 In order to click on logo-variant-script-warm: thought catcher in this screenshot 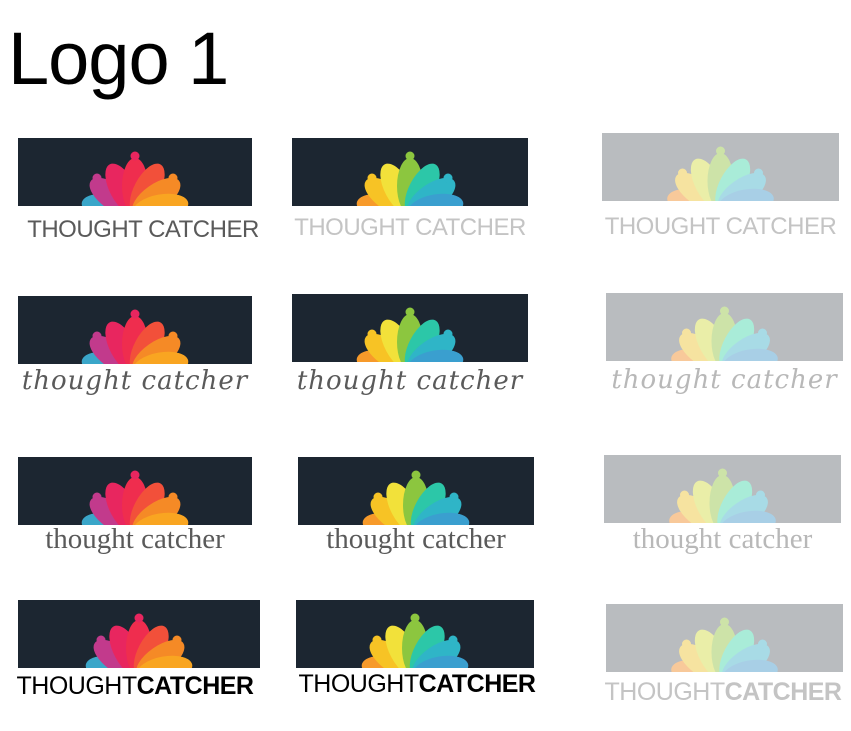, I will do `click(143, 351)`.